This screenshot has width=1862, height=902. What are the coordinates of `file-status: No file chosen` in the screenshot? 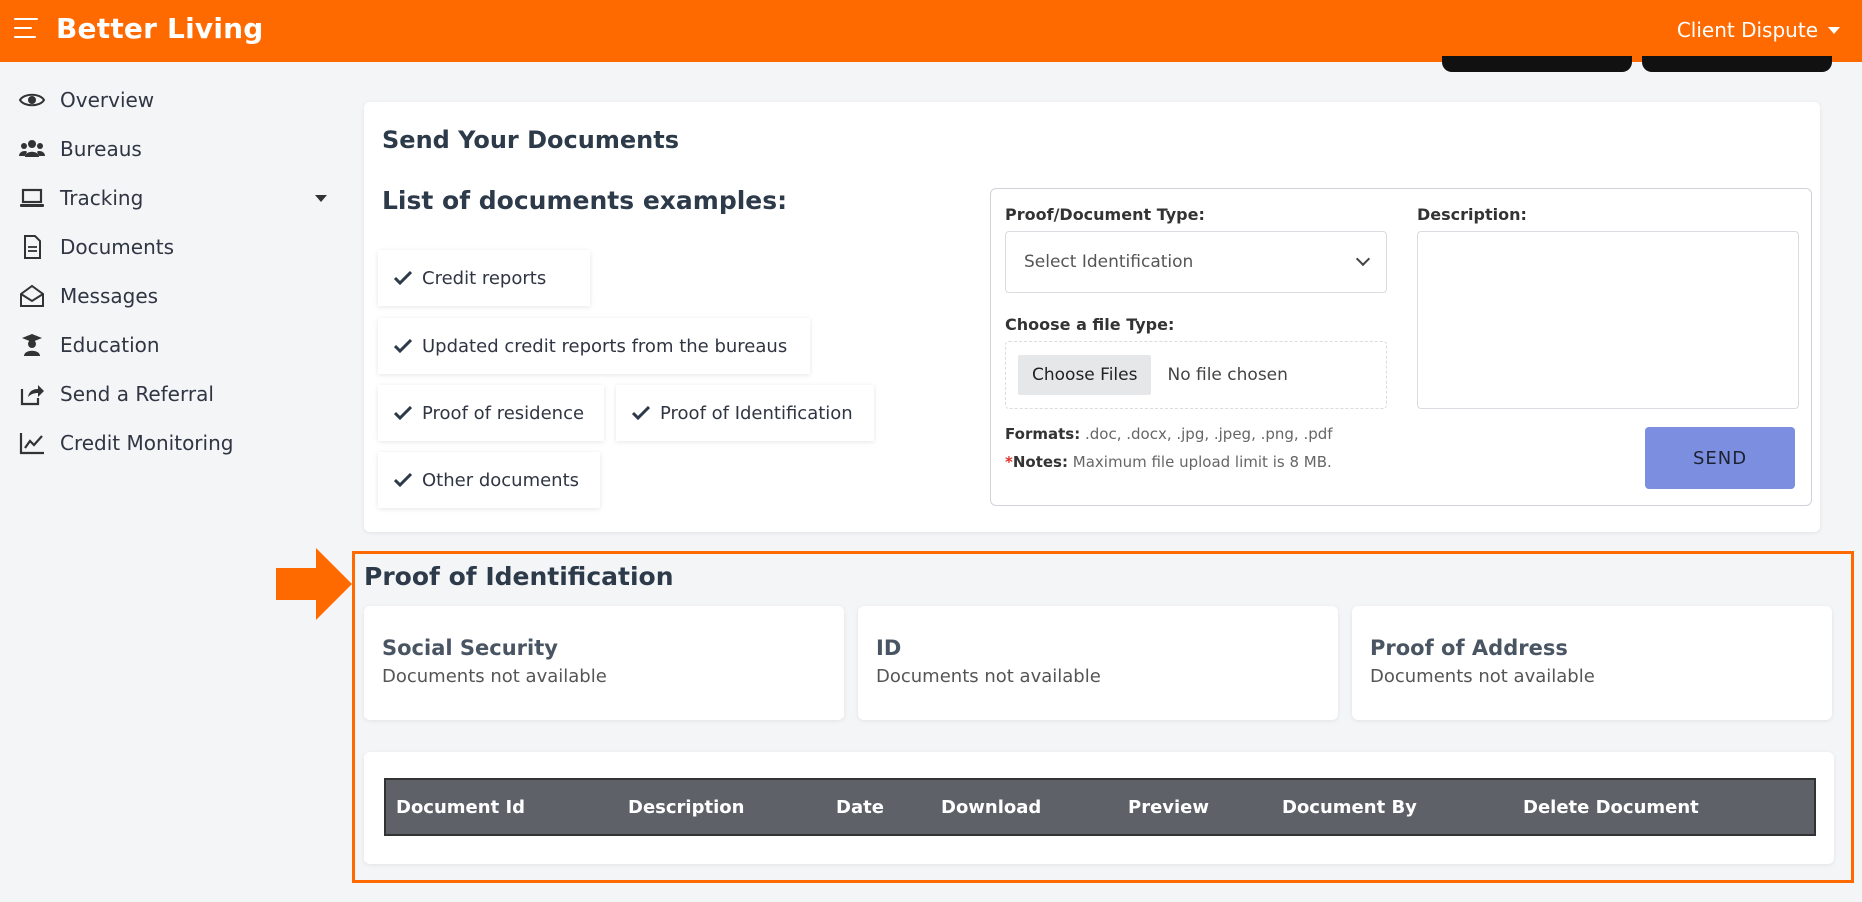 It's located at (1227, 375).